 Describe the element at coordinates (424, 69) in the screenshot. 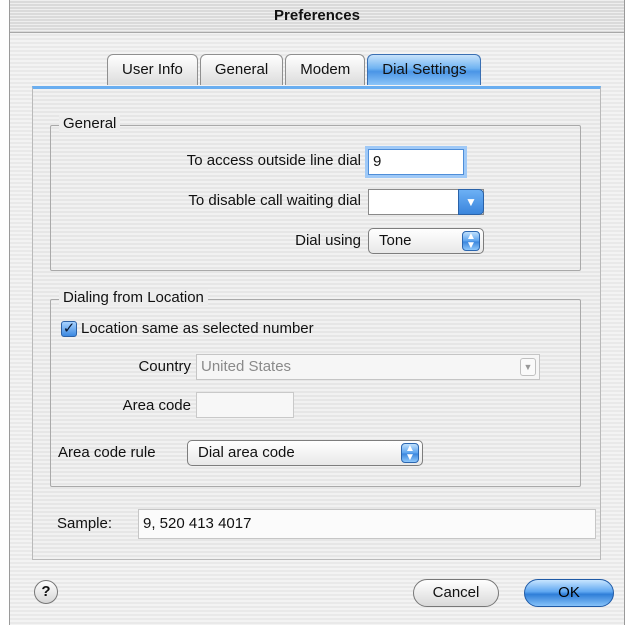

I see `tab-dial-settings: Dial Settings` at that location.